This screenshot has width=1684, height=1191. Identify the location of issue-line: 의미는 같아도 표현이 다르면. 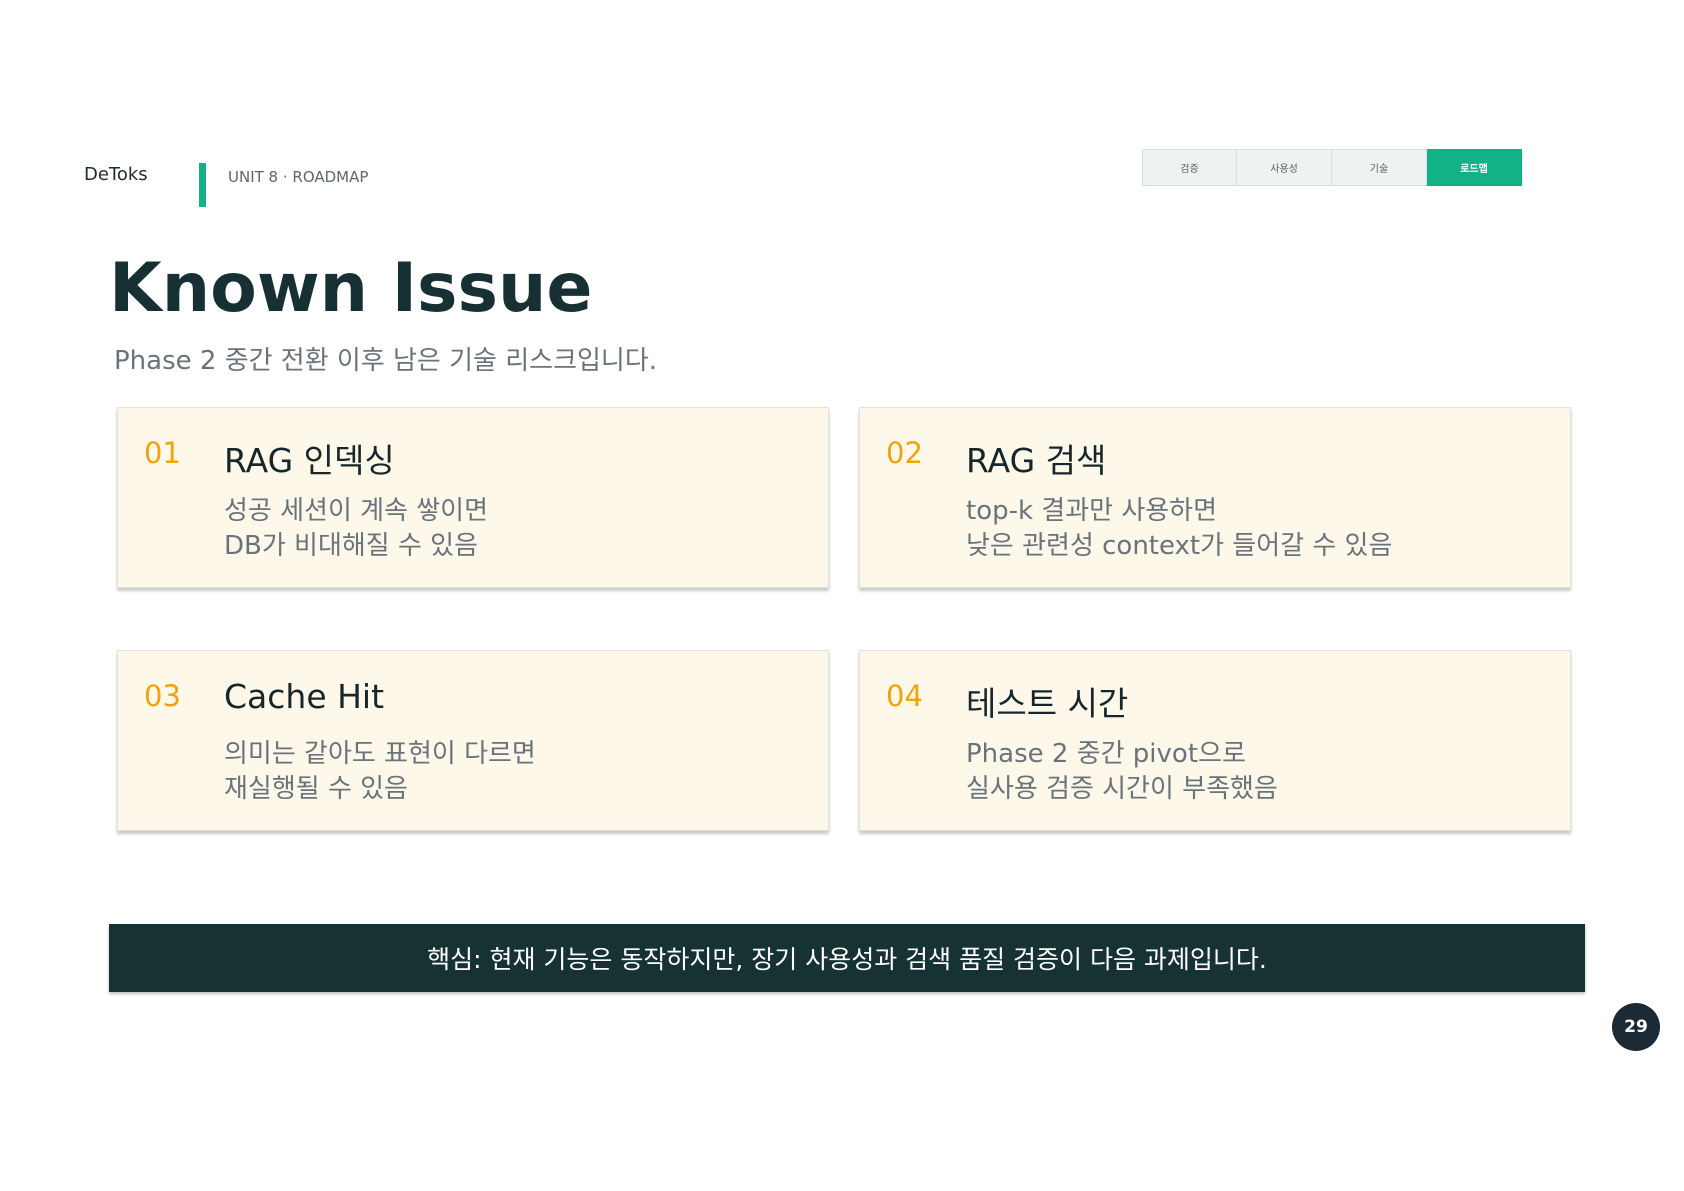
(380, 754).